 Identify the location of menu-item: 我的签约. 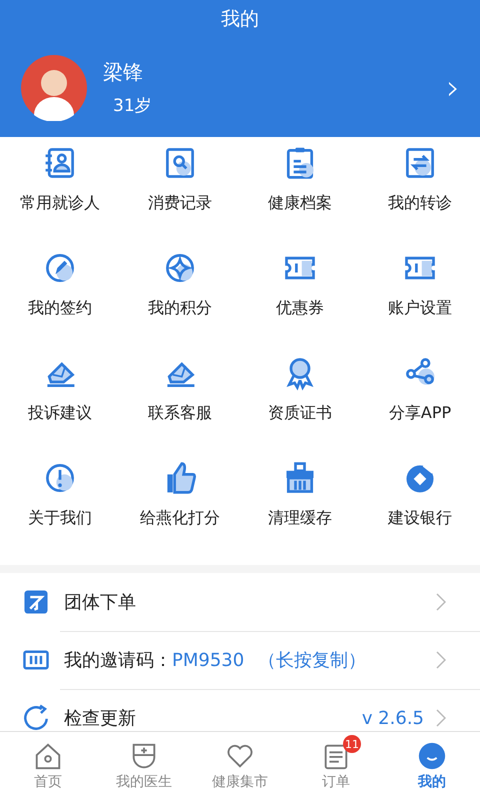
(60, 308).